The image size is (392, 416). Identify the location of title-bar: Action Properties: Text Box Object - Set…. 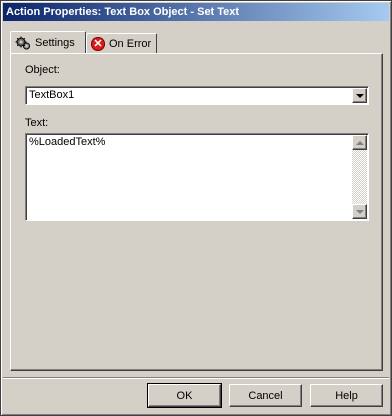
(196, 12).